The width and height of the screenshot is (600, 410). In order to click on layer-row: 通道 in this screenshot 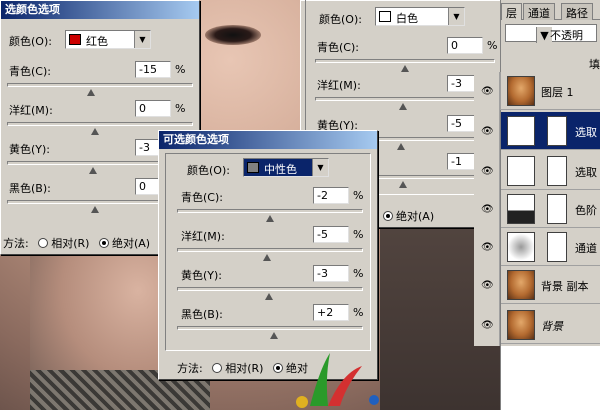, I will do `click(550, 247)`.